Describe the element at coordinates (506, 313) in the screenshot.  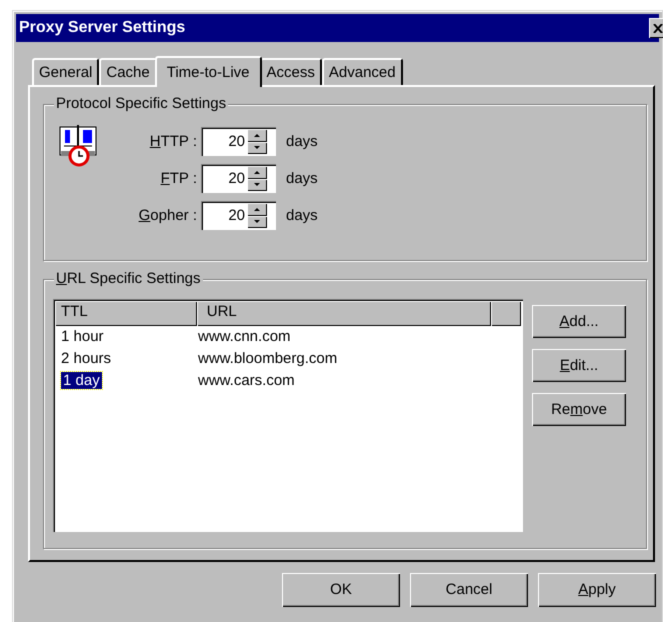
I see `column-header` at that location.